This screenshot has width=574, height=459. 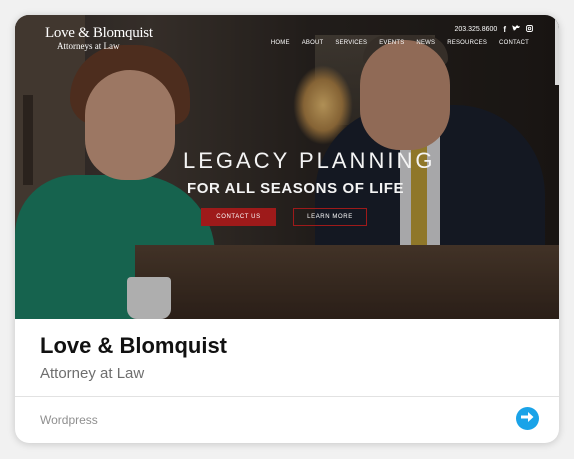 What do you see at coordinates (280, 43) in the screenshot?
I see `nav-home: HOME` at bounding box center [280, 43].